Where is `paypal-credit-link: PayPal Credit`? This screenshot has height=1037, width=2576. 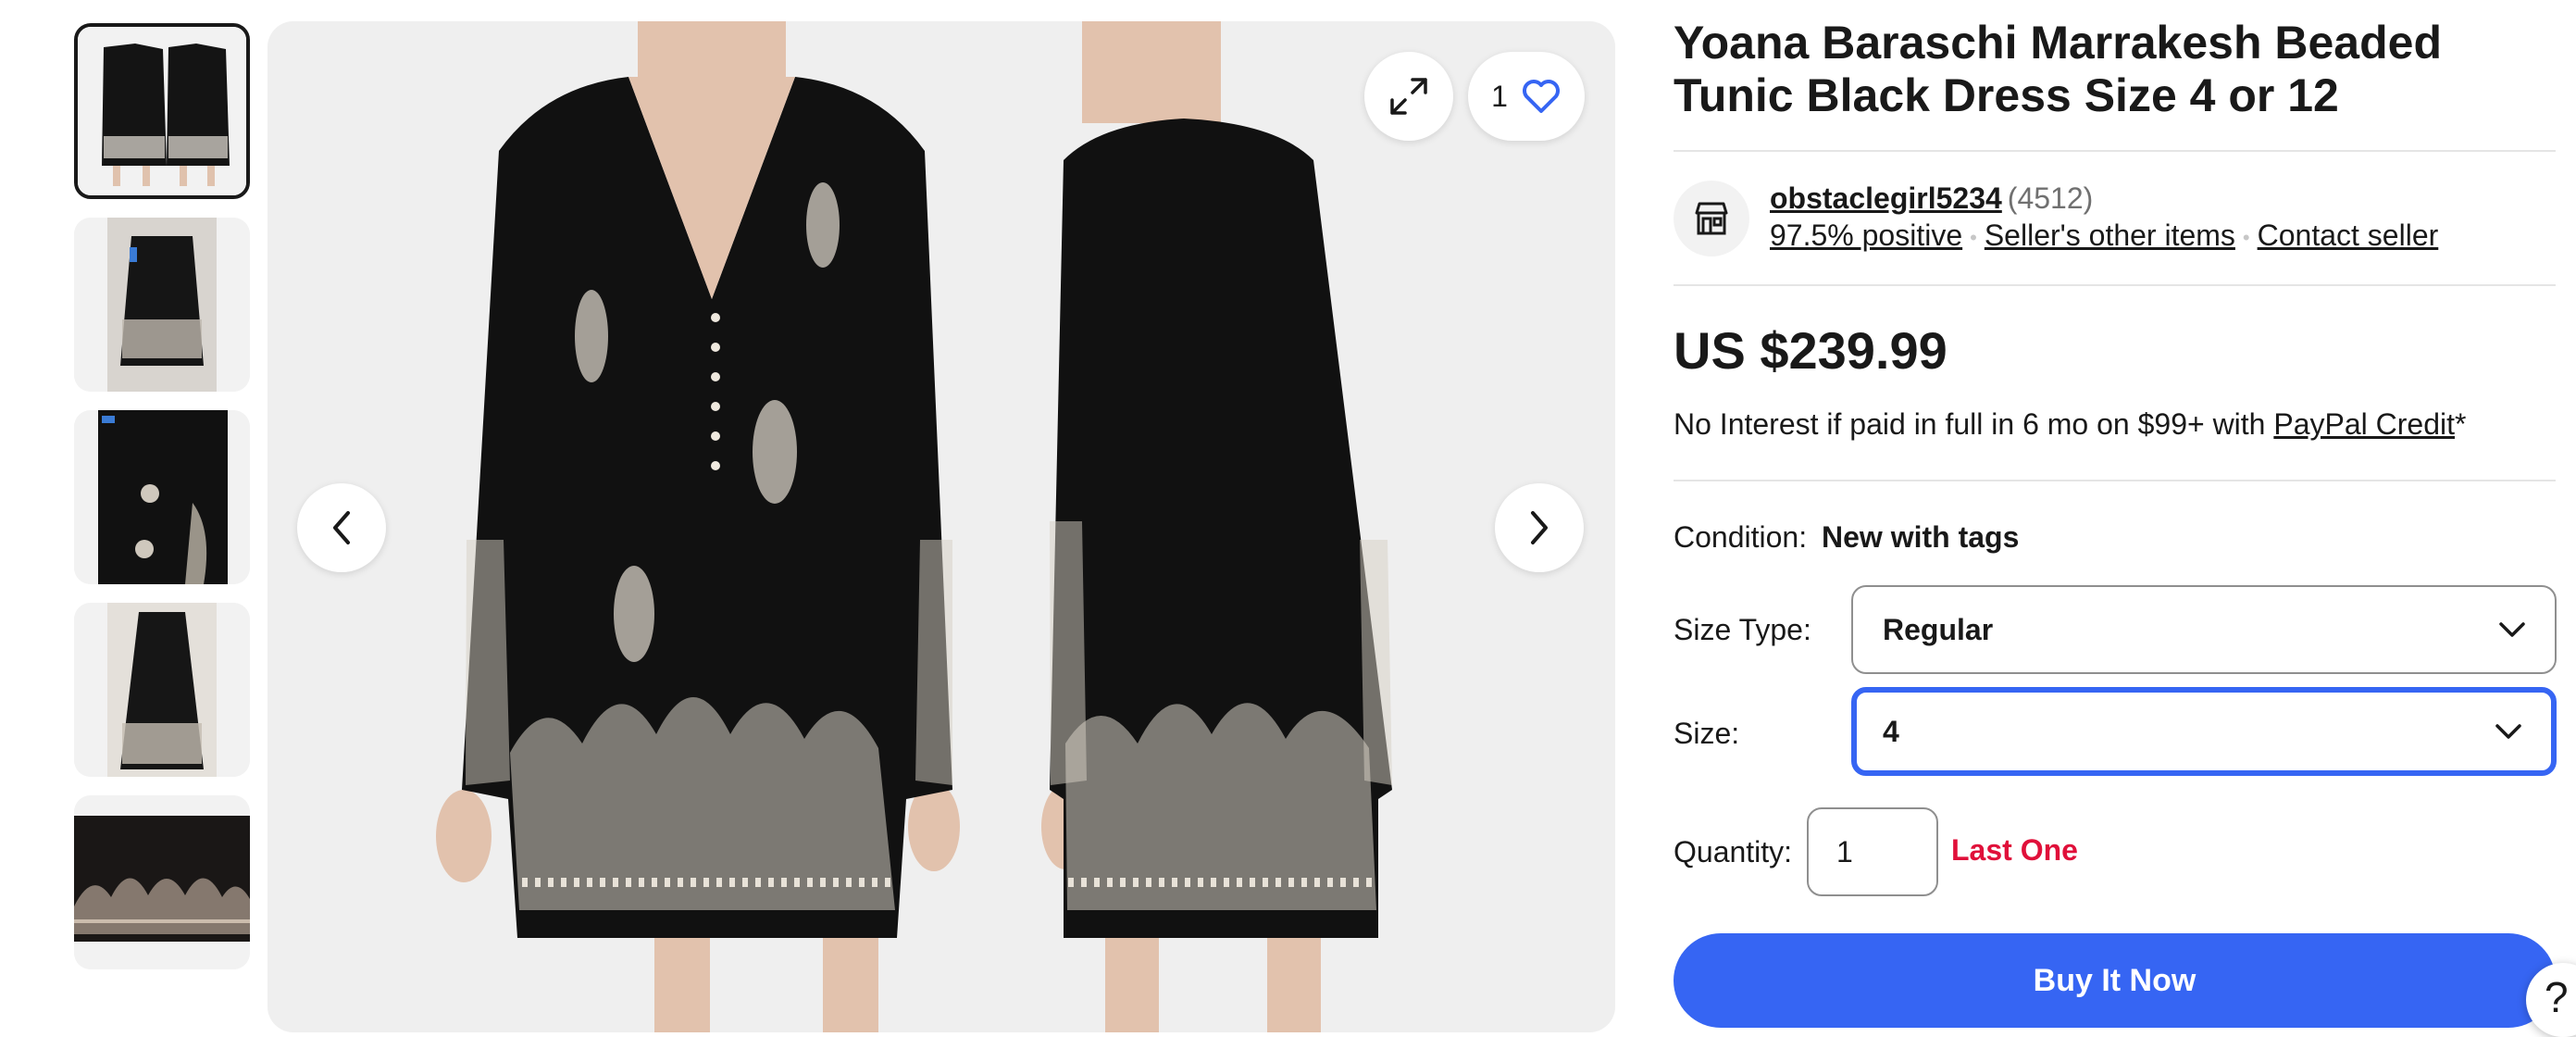 paypal-credit-link: PayPal Credit is located at coordinates (2364, 424).